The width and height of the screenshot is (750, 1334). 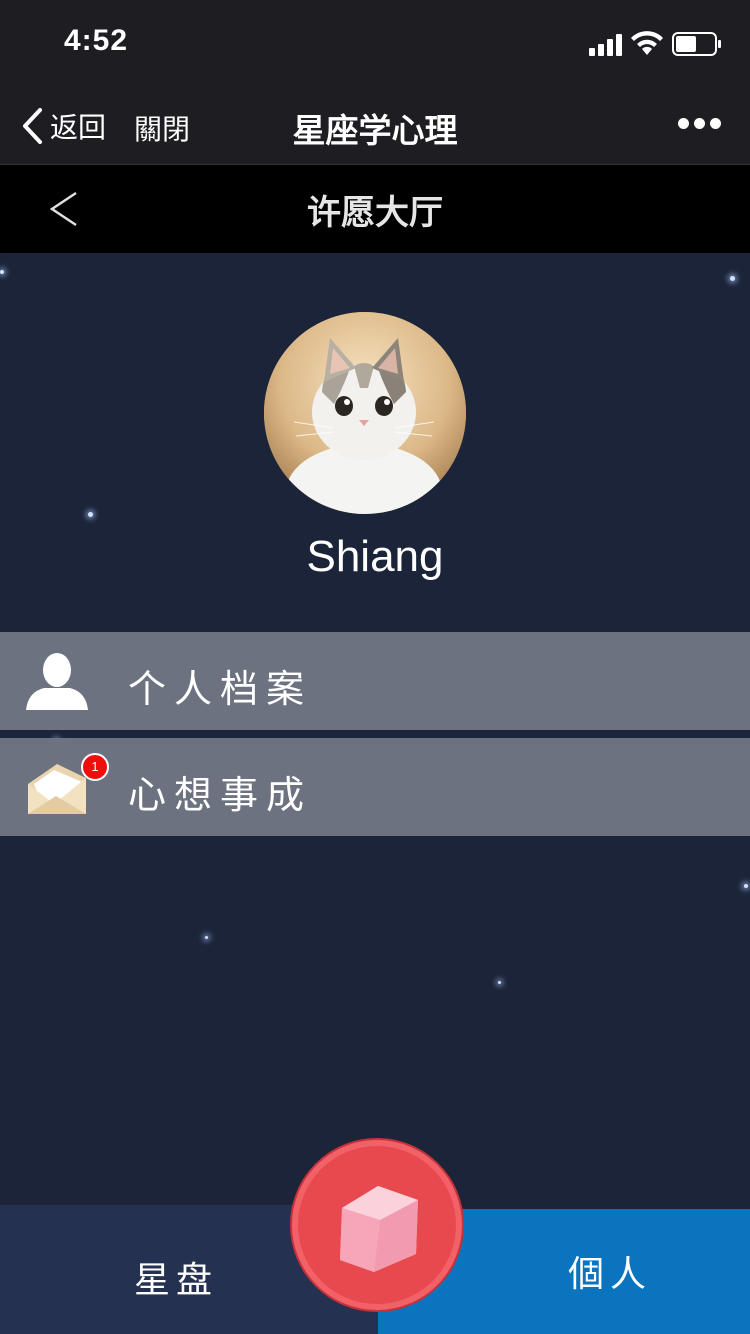 I want to click on gem-icon, so click(x=379, y=1229).